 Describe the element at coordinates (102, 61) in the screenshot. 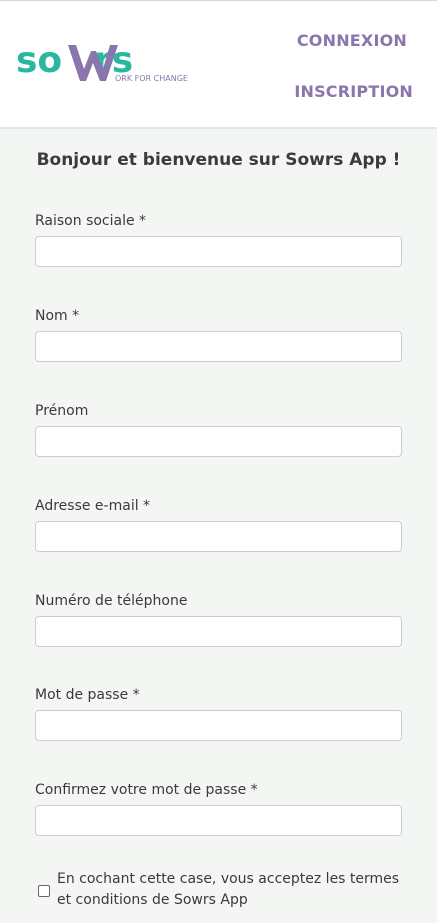

I see `sowrs-logo-graphic: so rs ORK FOR CHANGE` at that location.